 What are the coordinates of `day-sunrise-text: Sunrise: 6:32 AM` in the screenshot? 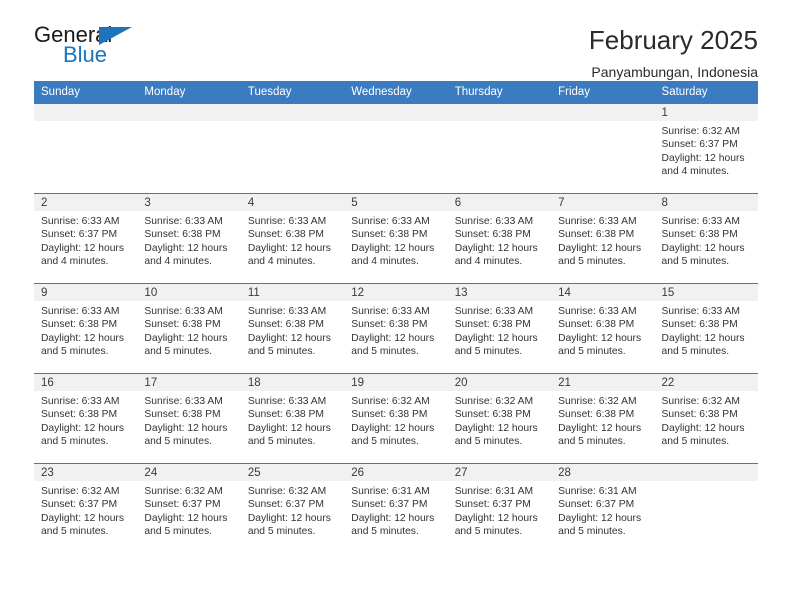 It's located at (390, 401).